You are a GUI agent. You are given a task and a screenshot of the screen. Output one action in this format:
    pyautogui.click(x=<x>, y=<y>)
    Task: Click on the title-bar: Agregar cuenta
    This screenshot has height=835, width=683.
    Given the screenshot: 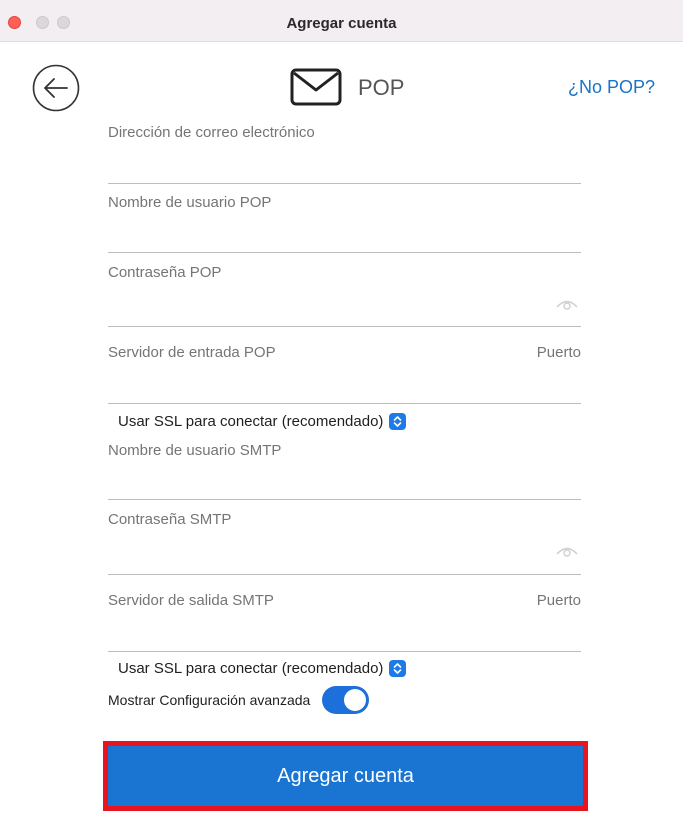 What is the action you would take?
    pyautogui.click(x=341, y=21)
    